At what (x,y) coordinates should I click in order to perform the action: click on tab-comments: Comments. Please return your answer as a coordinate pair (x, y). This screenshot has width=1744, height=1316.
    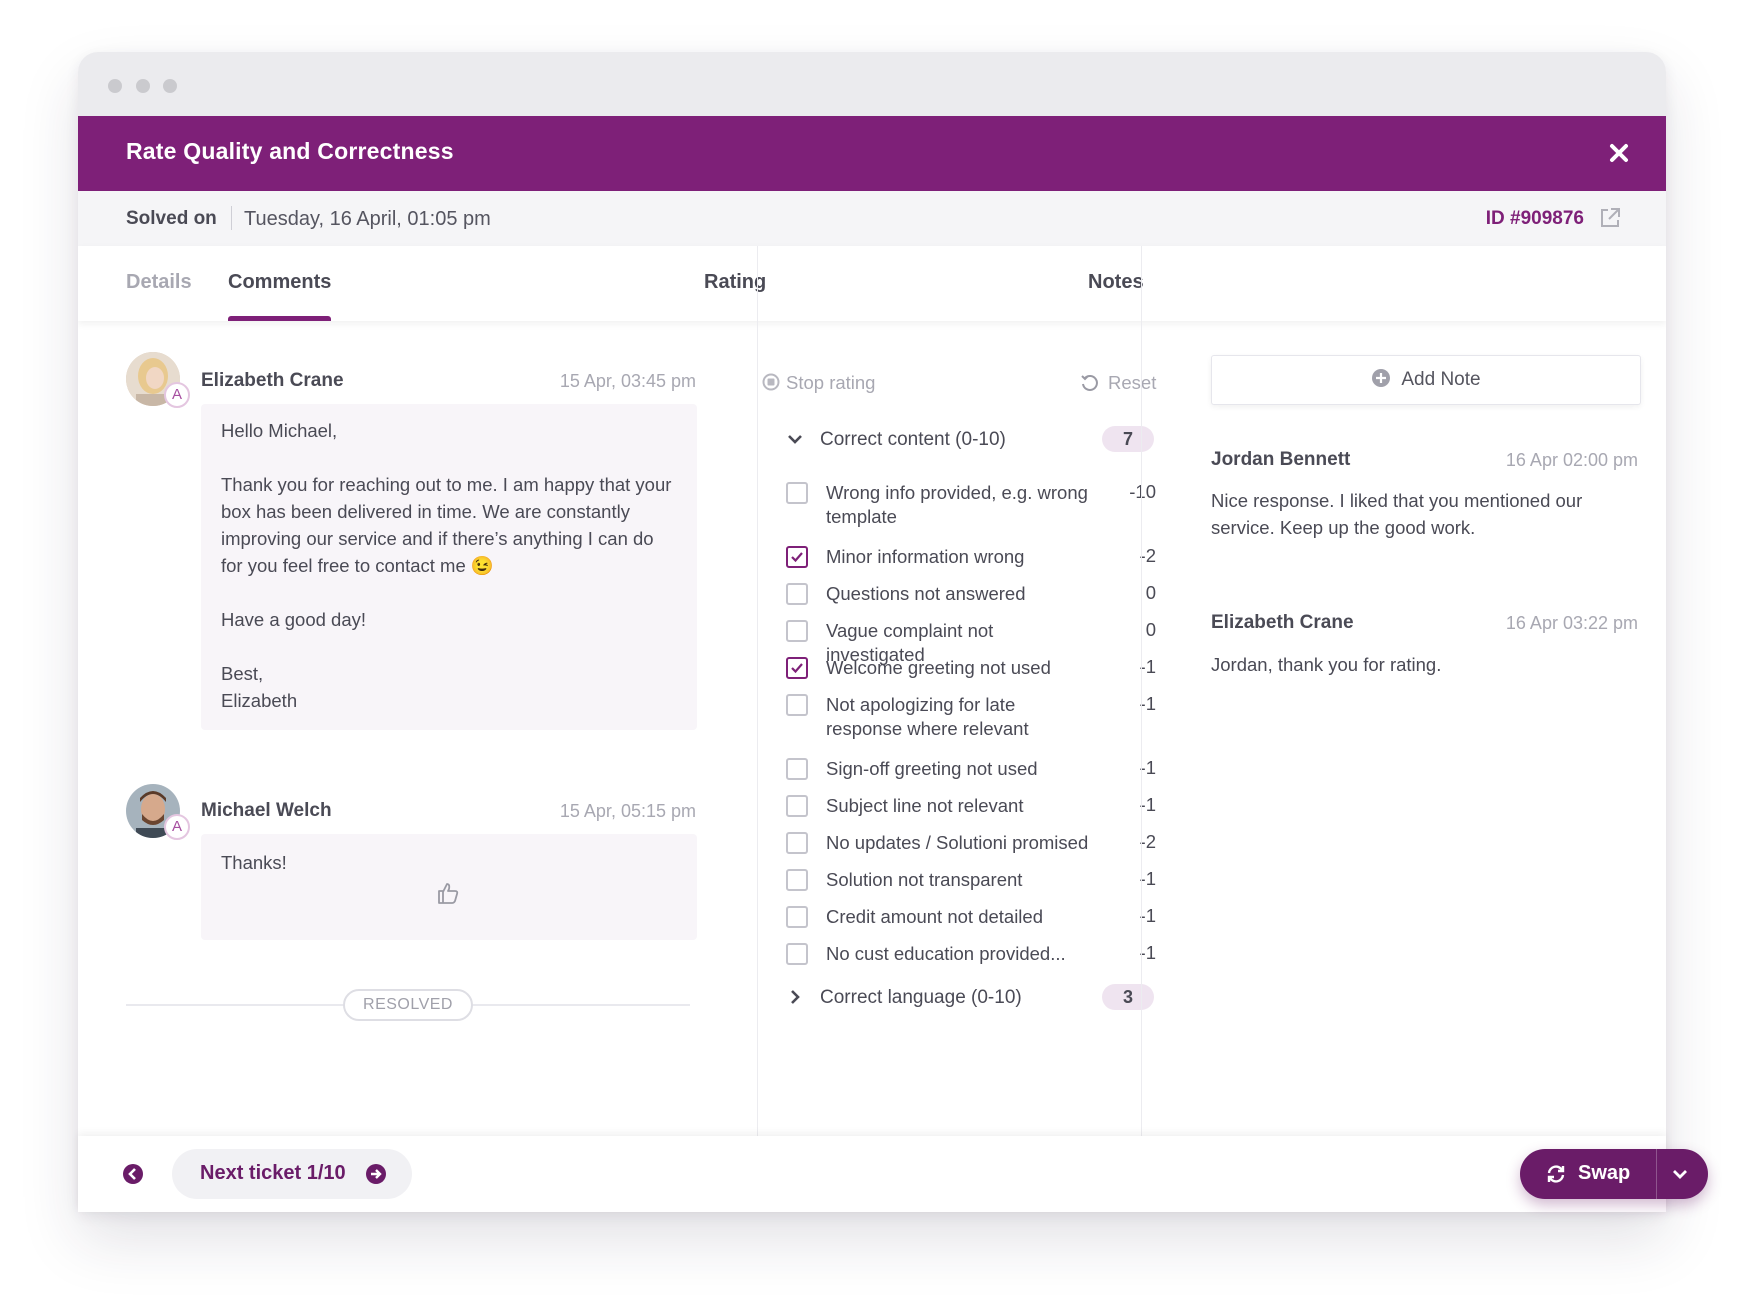
    Looking at the image, I should click on (279, 282).